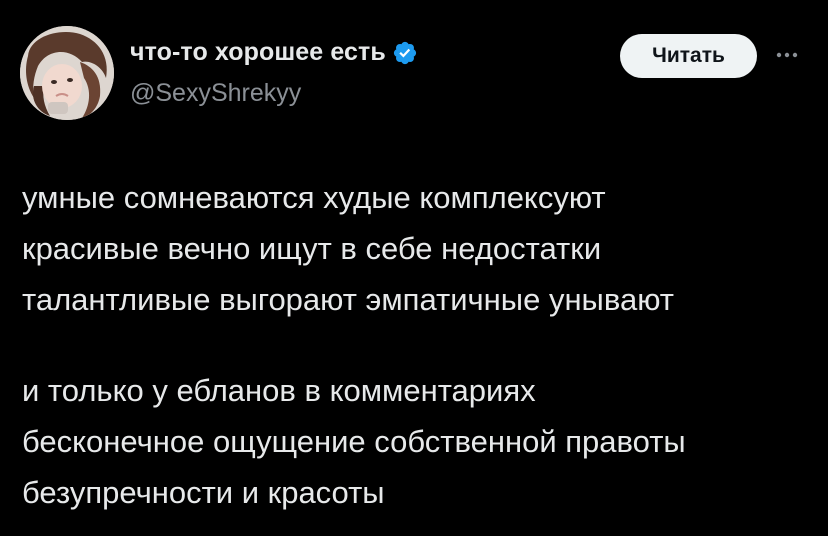 This screenshot has width=828, height=536. What do you see at coordinates (258, 52) in the screenshot?
I see `author-display-name: что-то хорошее есть` at bounding box center [258, 52].